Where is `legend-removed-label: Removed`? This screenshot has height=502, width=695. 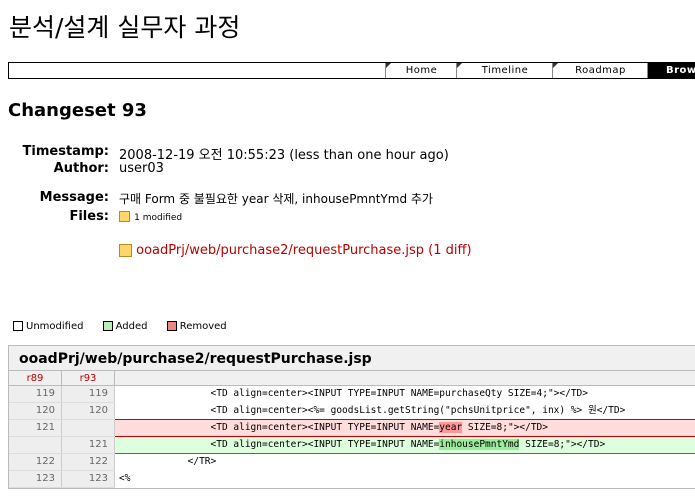 legend-removed-label: Removed is located at coordinates (203, 326).